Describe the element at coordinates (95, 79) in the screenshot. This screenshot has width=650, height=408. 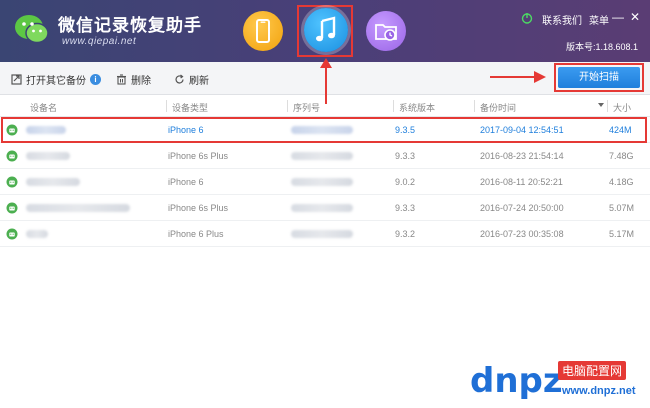
I see `info-icon: i` at that location.